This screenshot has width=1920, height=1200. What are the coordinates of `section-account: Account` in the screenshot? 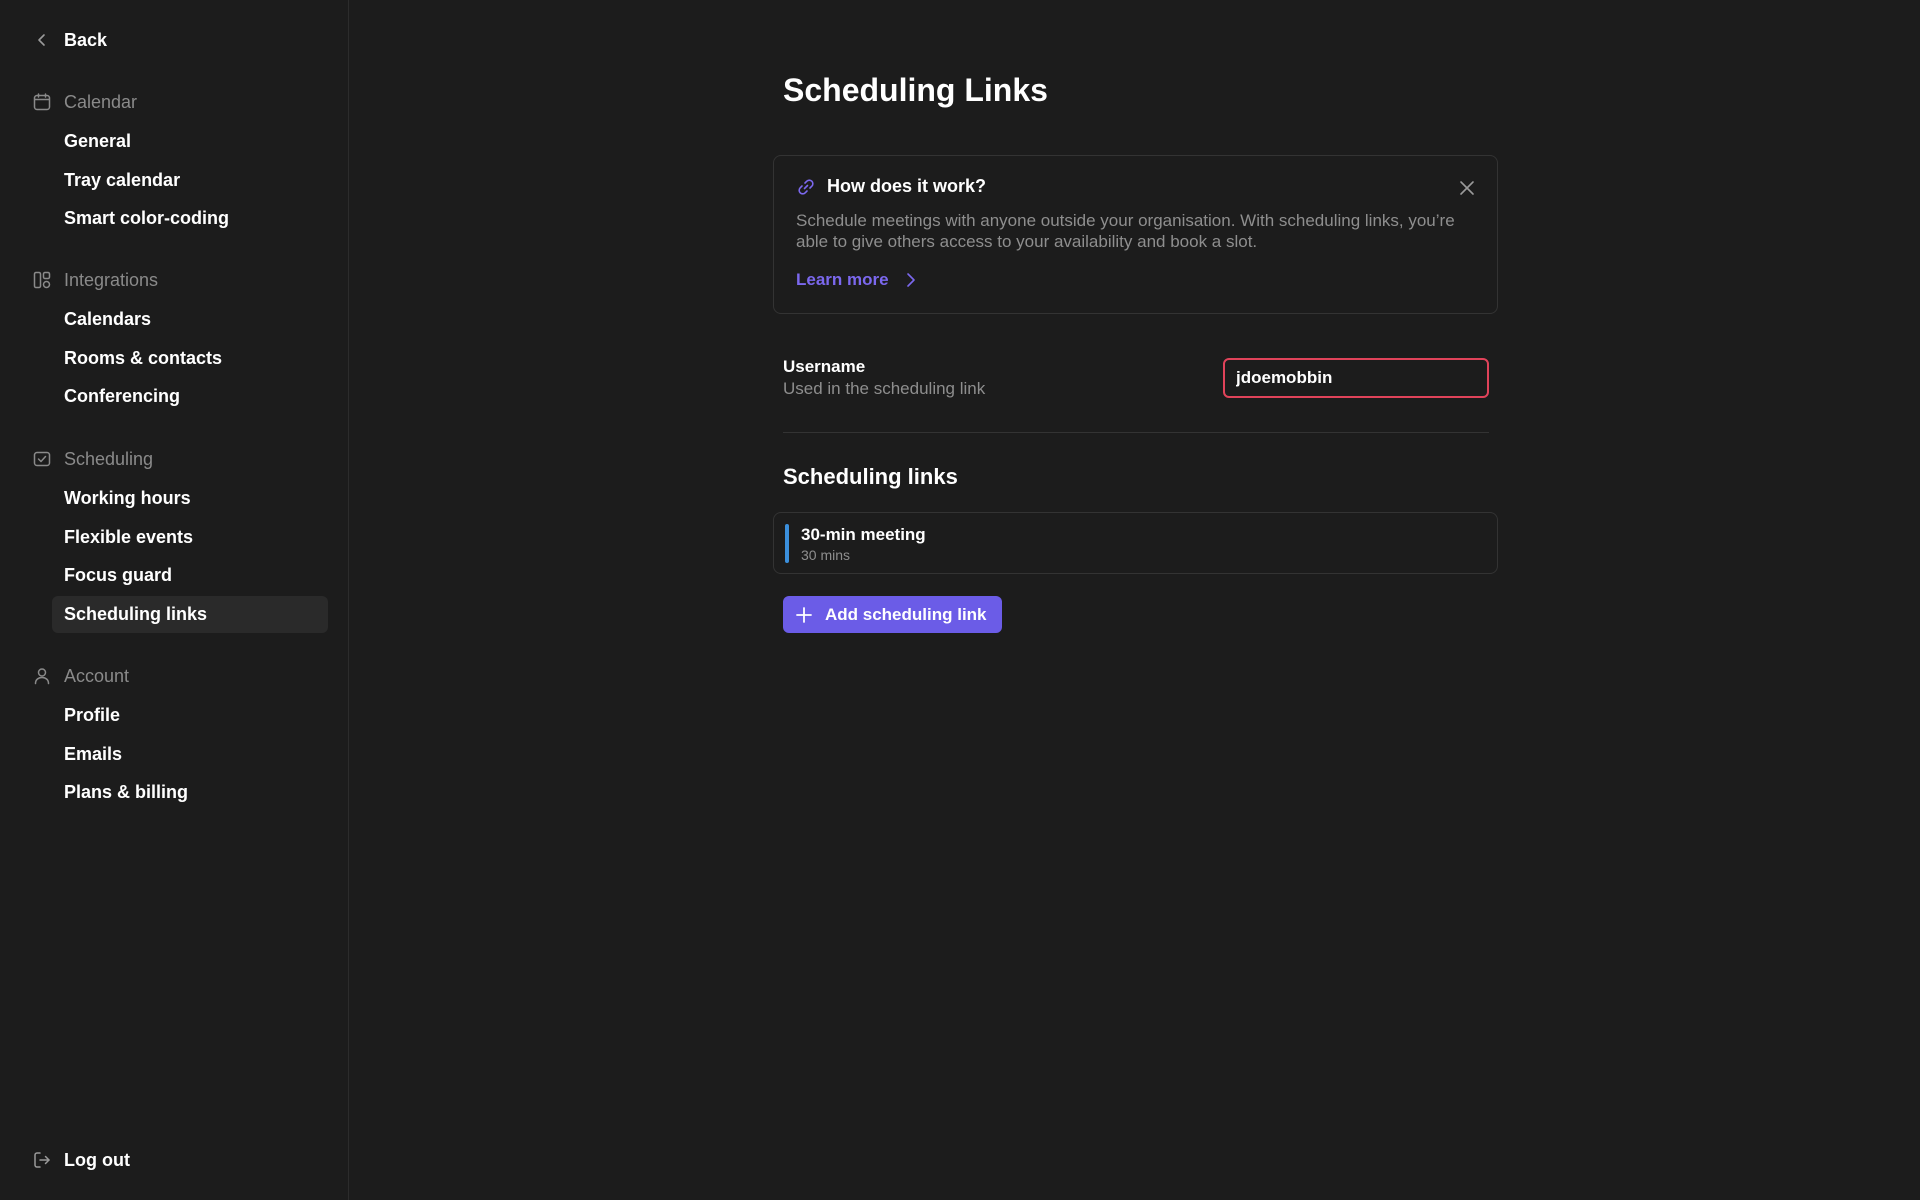 It's located at (80, 676).